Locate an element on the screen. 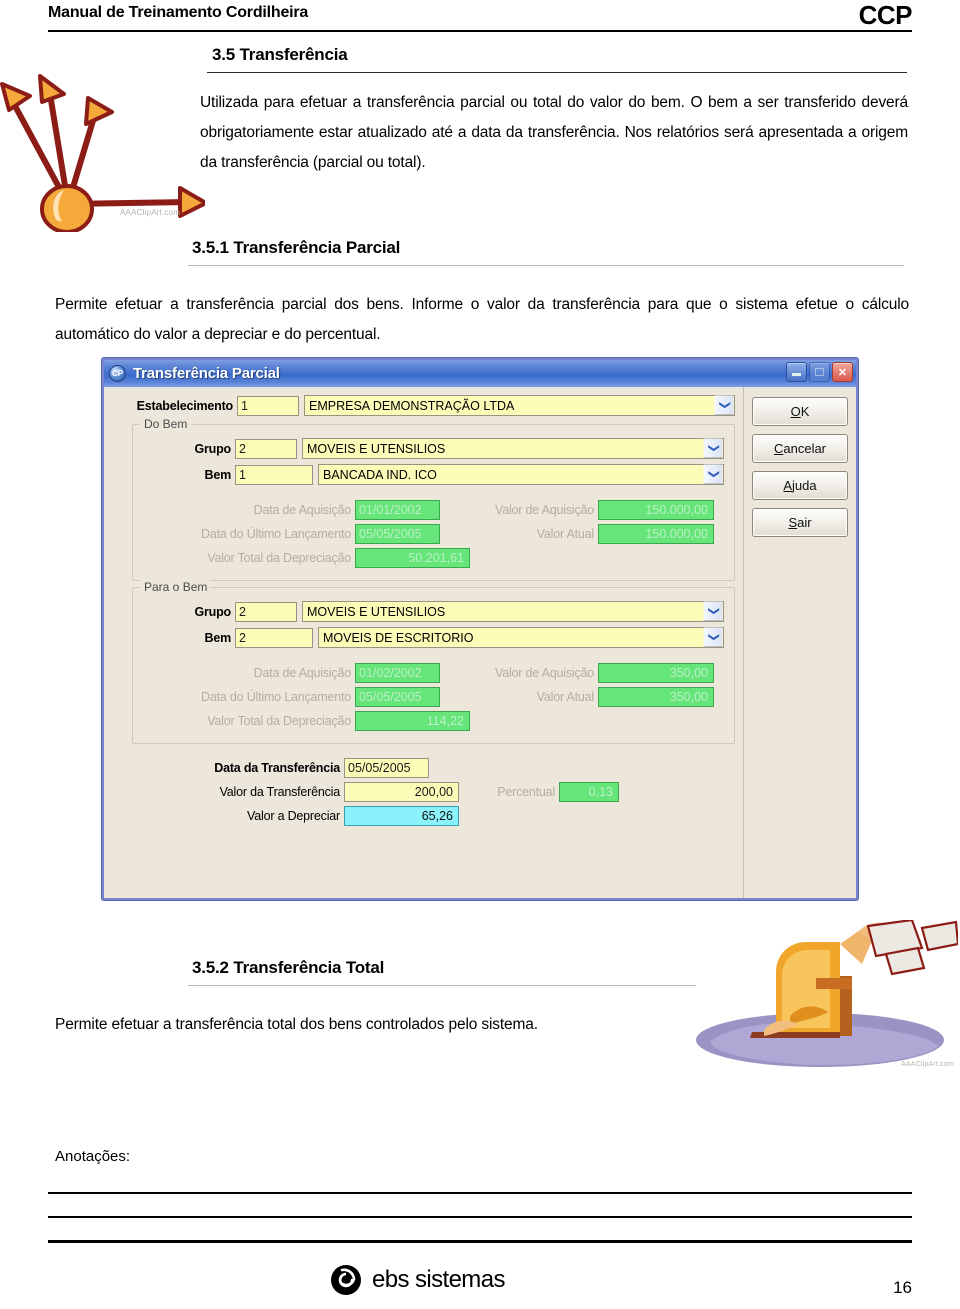 Image resolution: width=960 pixels, height=1309 pixels. para-bem-combo: MOVEIS DE ESCRITORIO ❮ is located at coordinates (521, 637).